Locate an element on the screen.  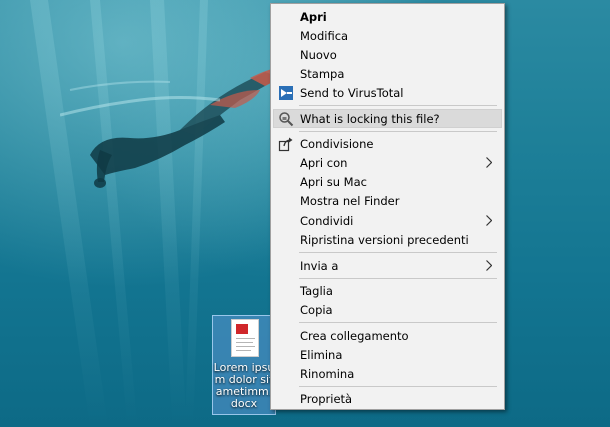
menu-item-label: Stampa is located at coordinates (322, 74).